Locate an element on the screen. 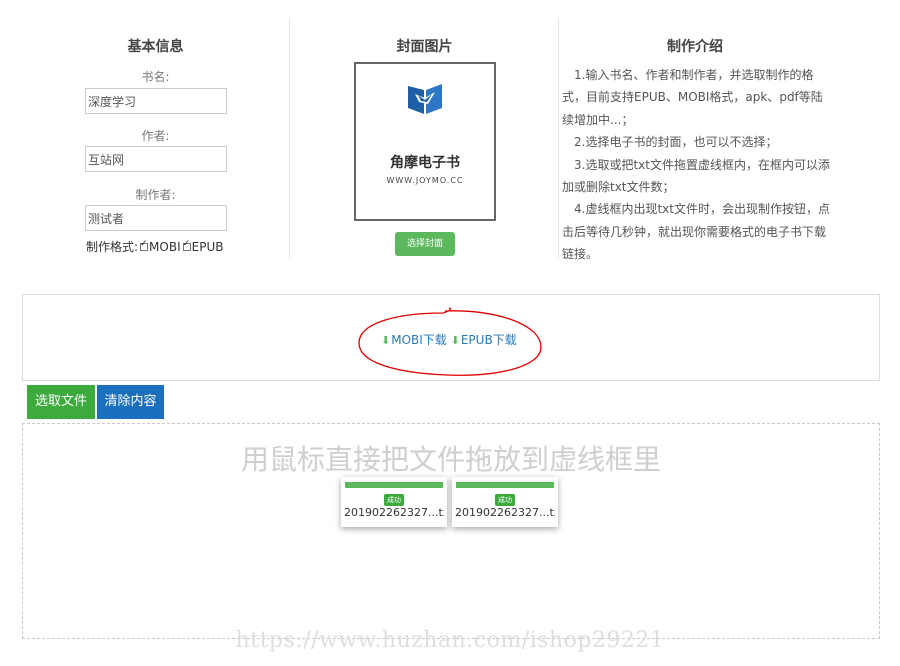 This screenshot has height=666, width=900. mobi-checkbox is located at coordinates (144, 245).